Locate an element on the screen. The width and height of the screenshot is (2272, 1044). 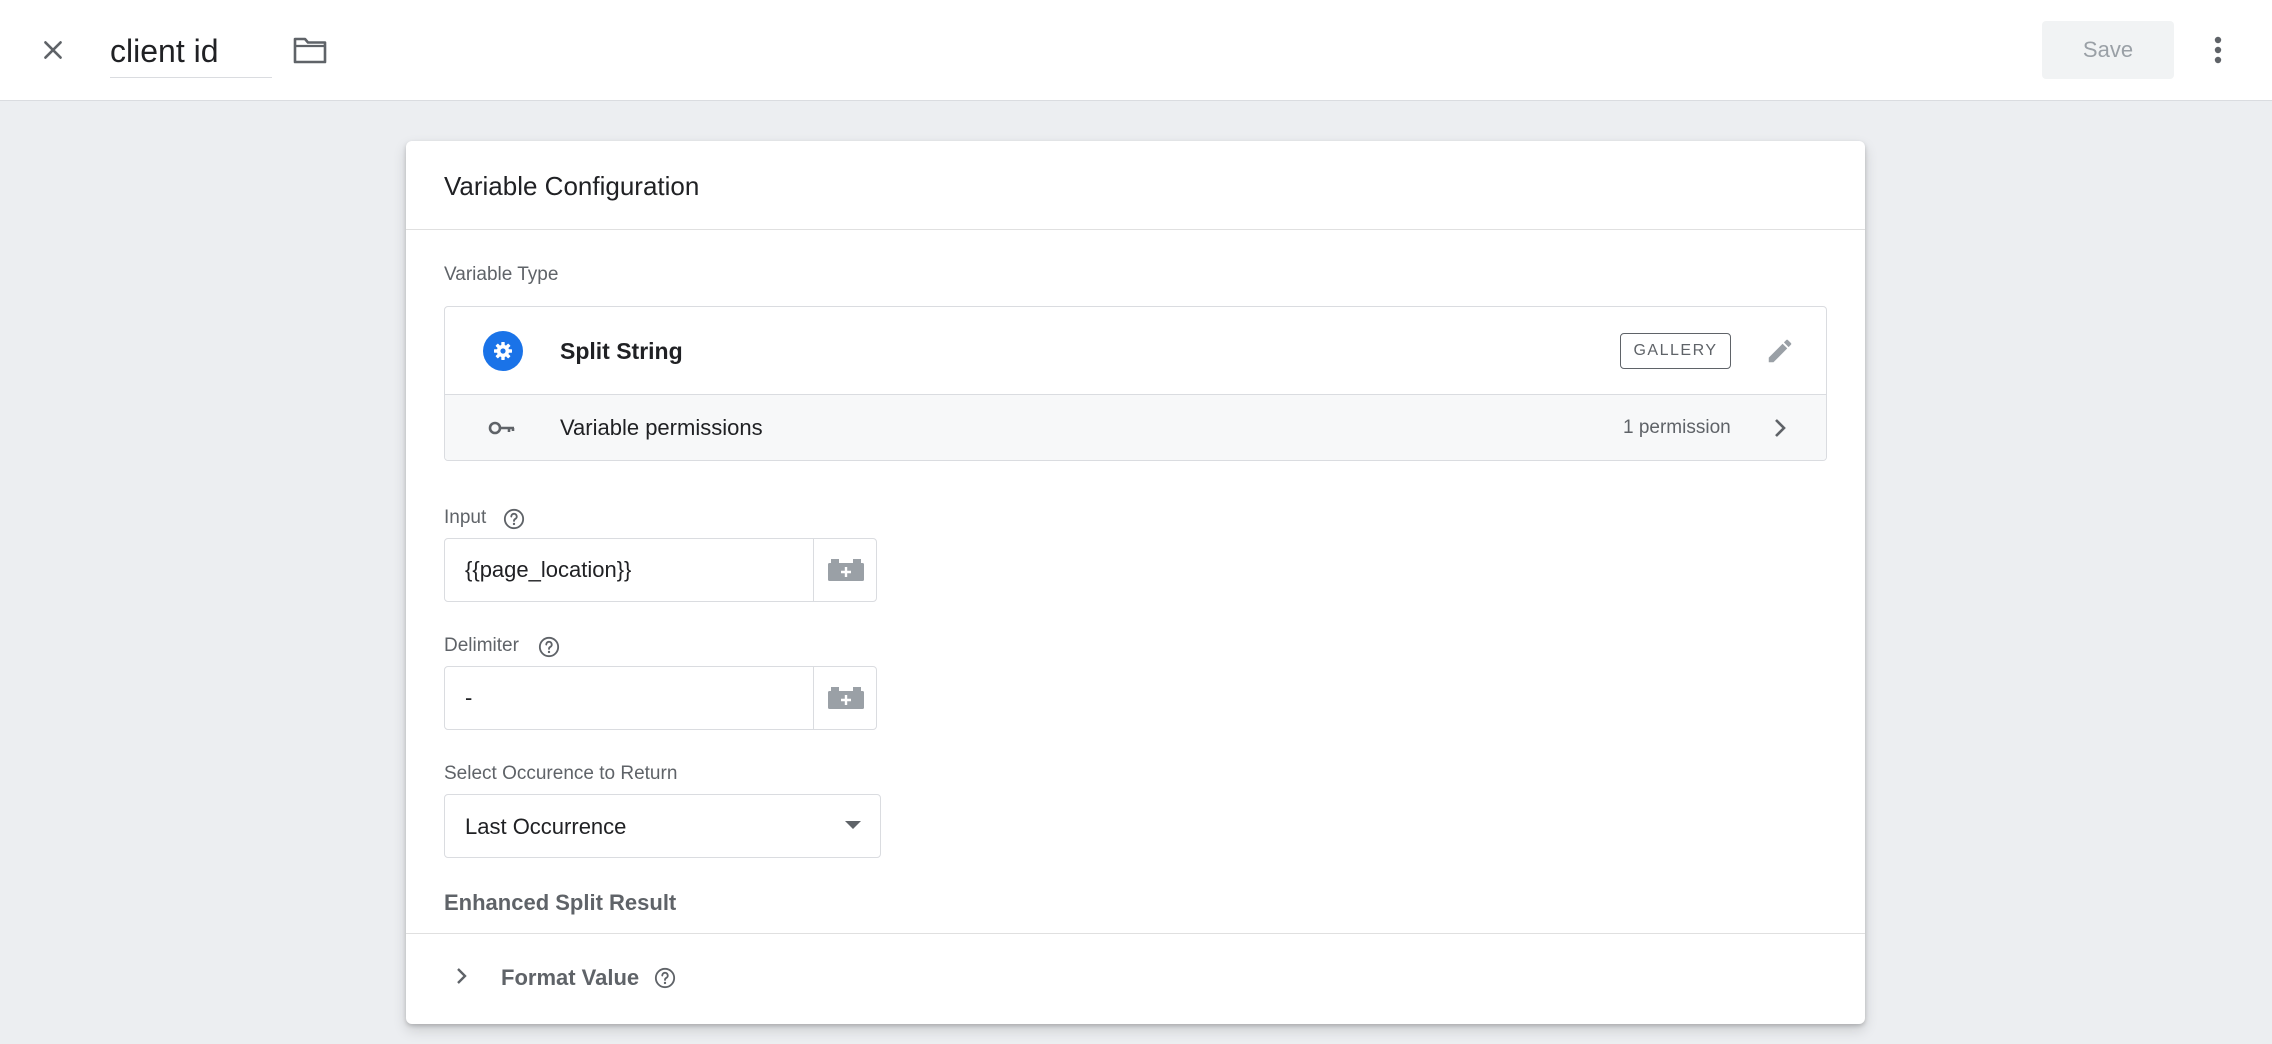
delimiter-help is located at coordinates (549, 647).